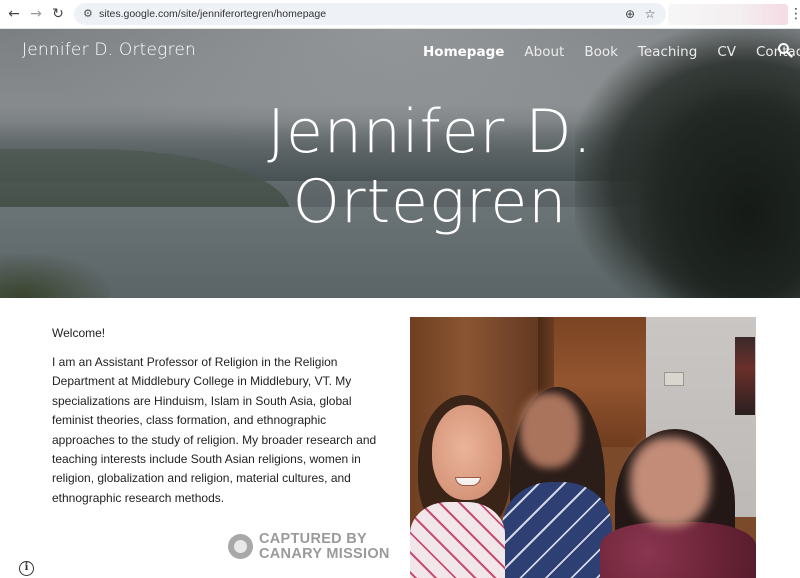 The height and width of the screenshot is (578, 800). Describe the element at coordinates (544, 52) in the screenshot. I see `nav-about: About` at that location.